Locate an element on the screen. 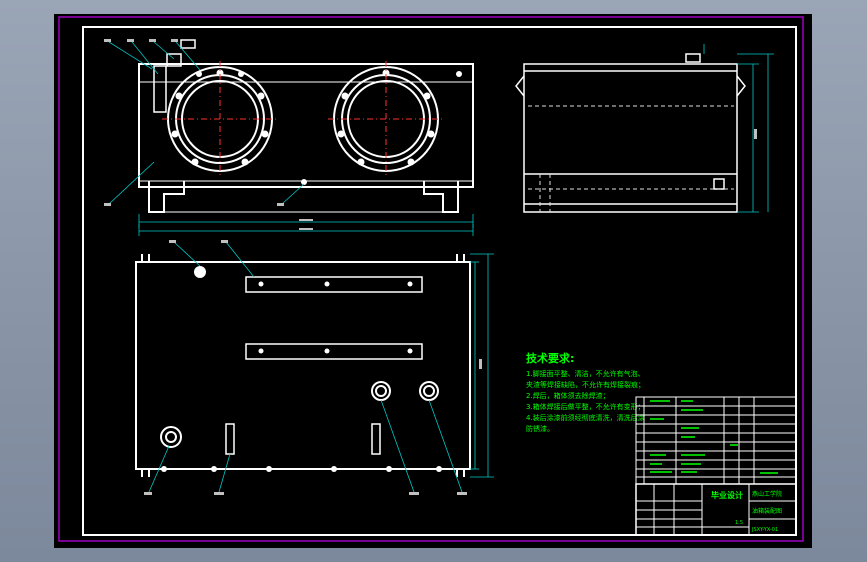 This screenshot has width=867, height=562. drawing-name: 油箱装配图 is located at coordinates (767, 511).